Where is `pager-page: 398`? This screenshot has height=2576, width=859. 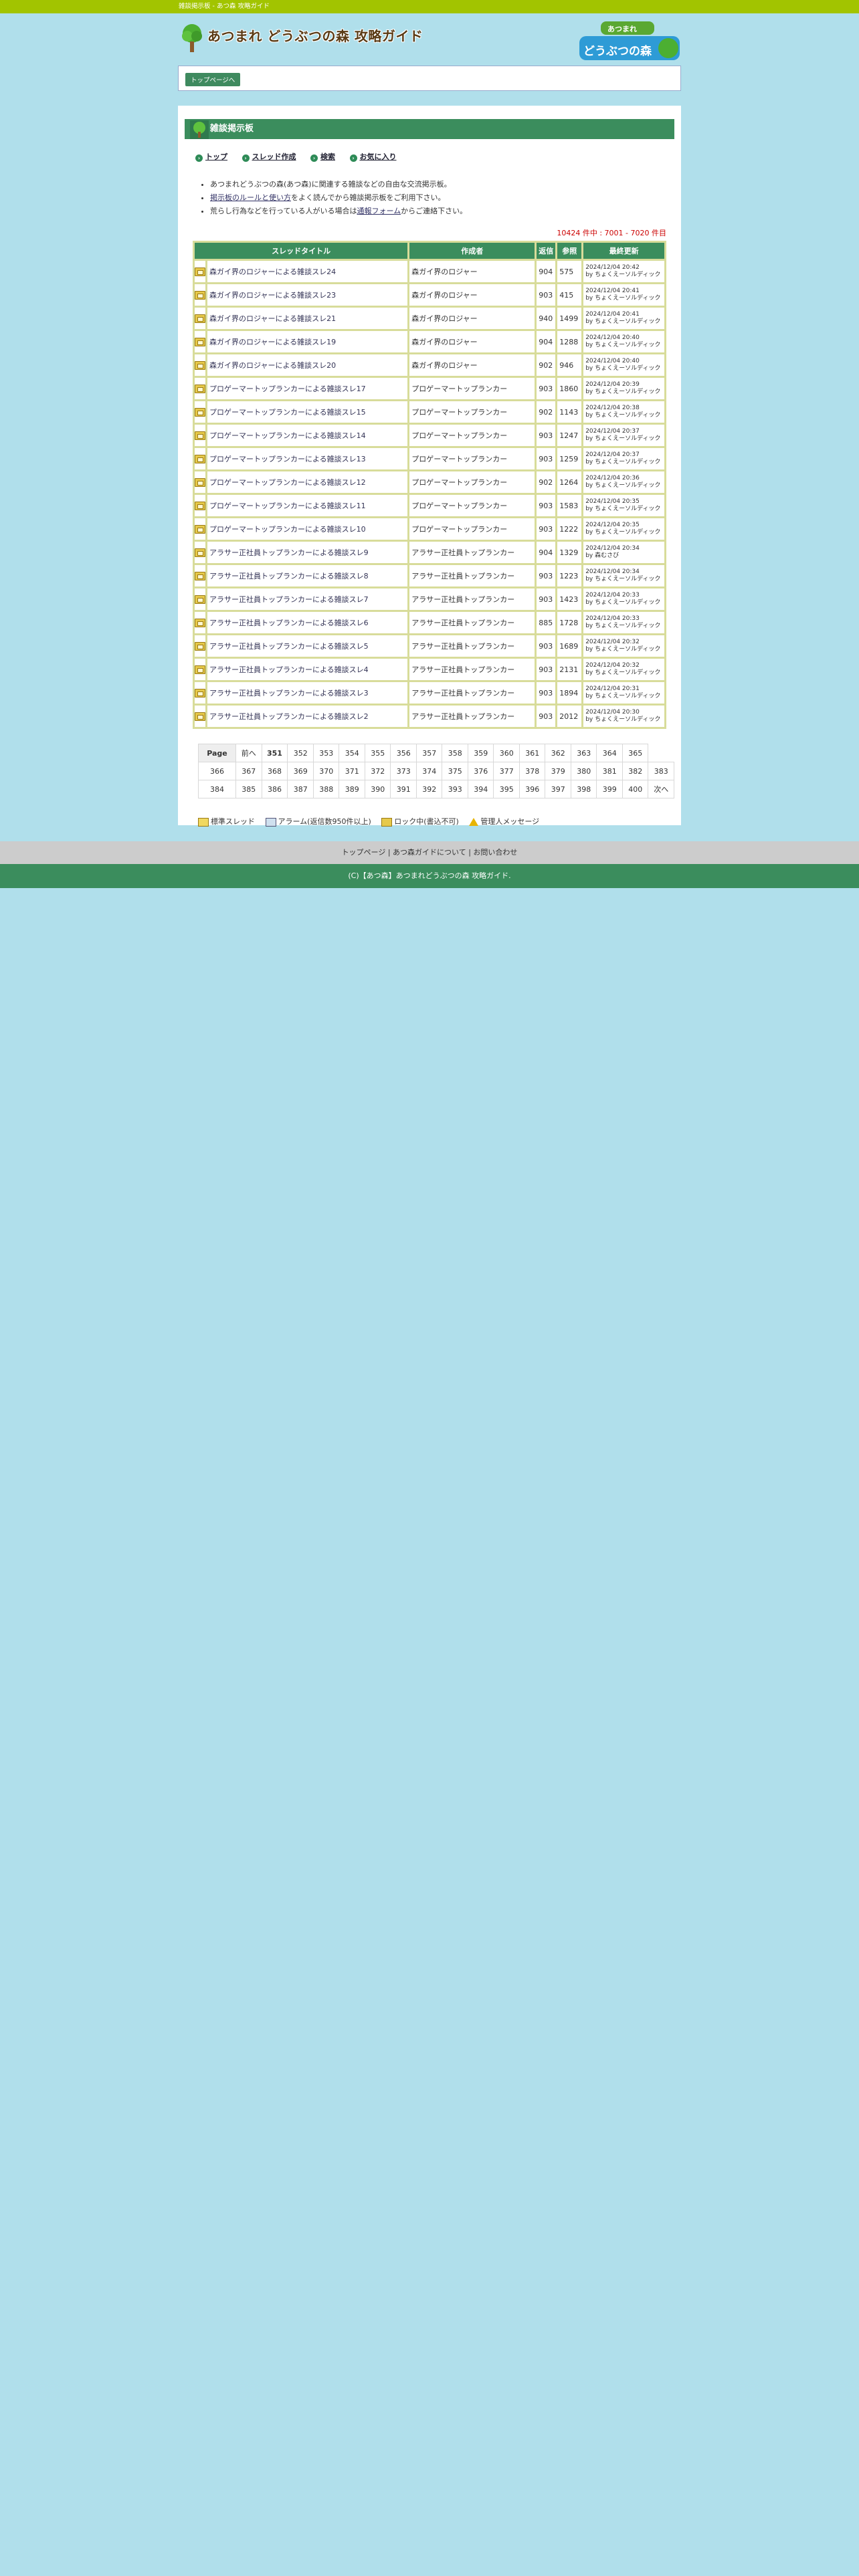
pager-page: 398 is located at coordinates (584, 789).